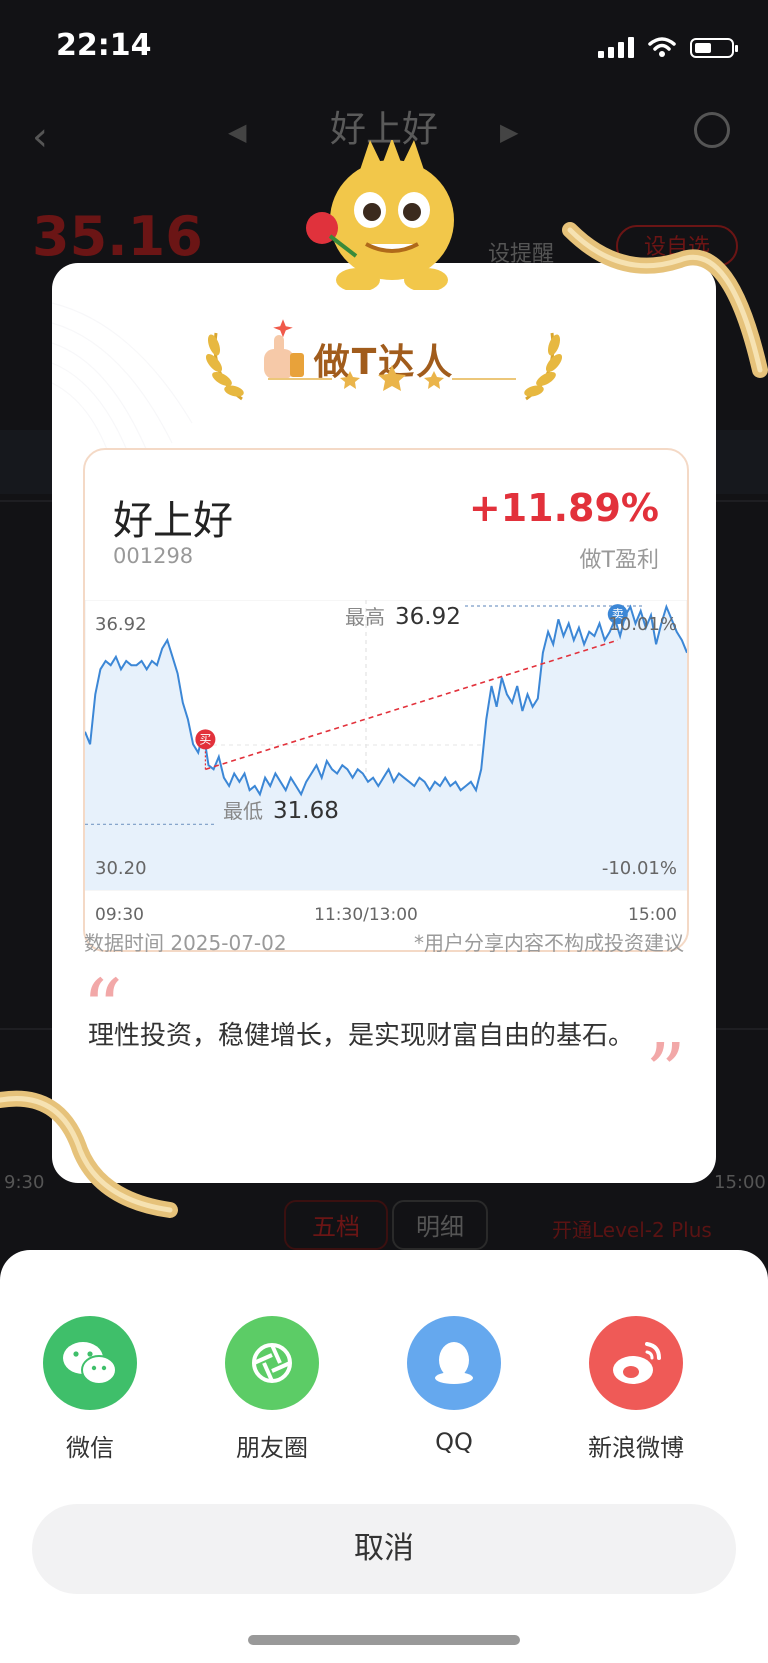 The width and height of the screenshot is (768, 1663). I want to click on background-level2-link: 开通Level-2 Plus, so click(632, 1230).